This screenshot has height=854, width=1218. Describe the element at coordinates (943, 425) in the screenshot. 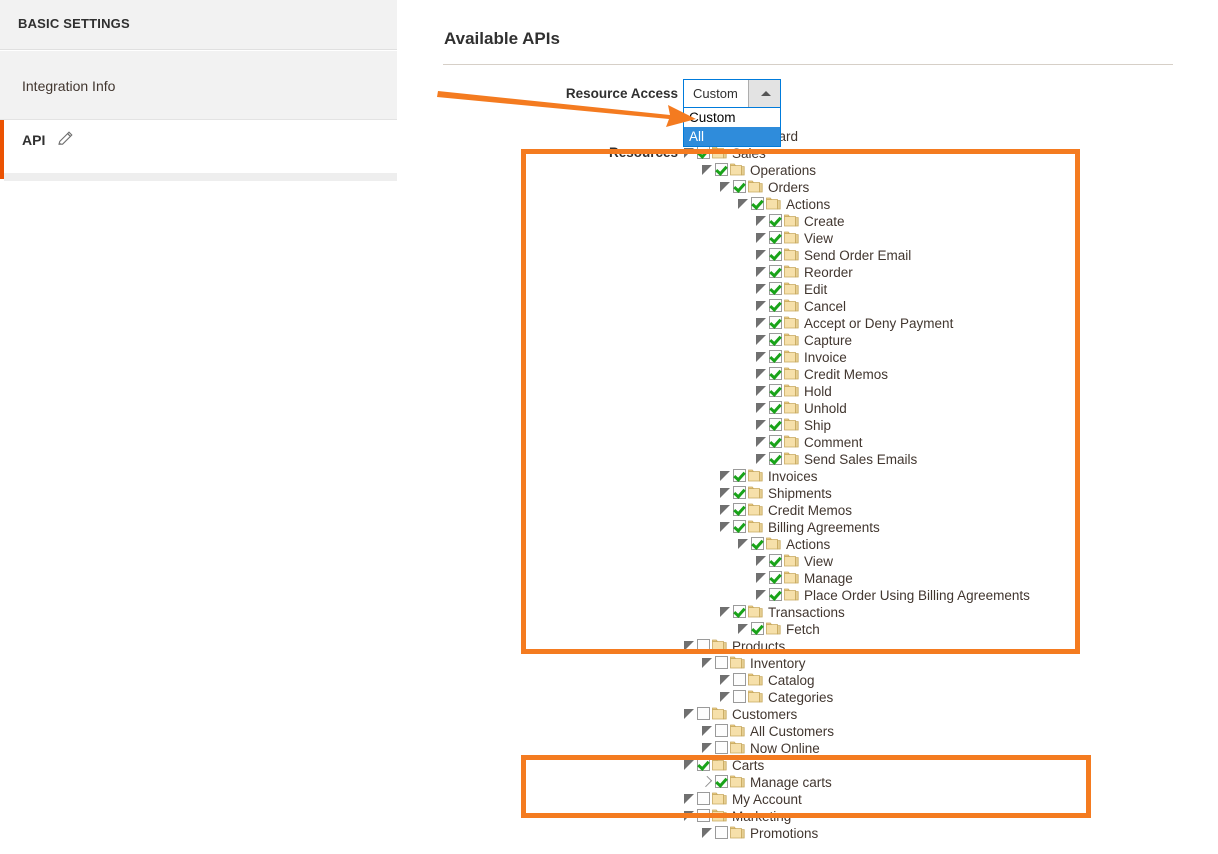

I see `tree-node: Ship` at that location.